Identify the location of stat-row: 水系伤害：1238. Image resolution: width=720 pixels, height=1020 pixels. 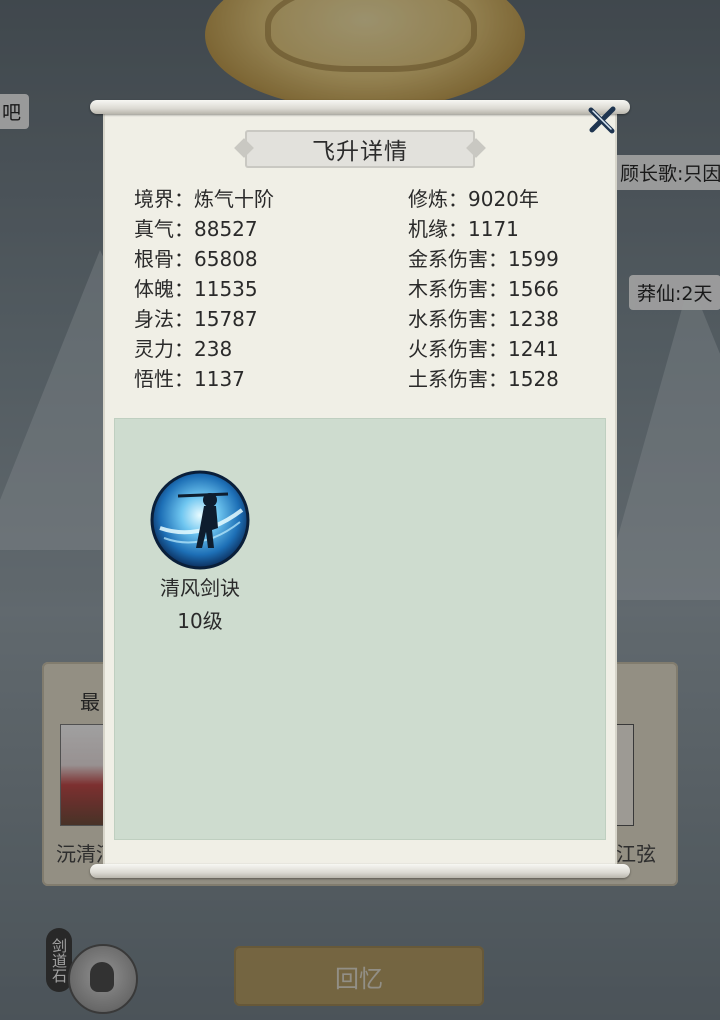
(483, 319).